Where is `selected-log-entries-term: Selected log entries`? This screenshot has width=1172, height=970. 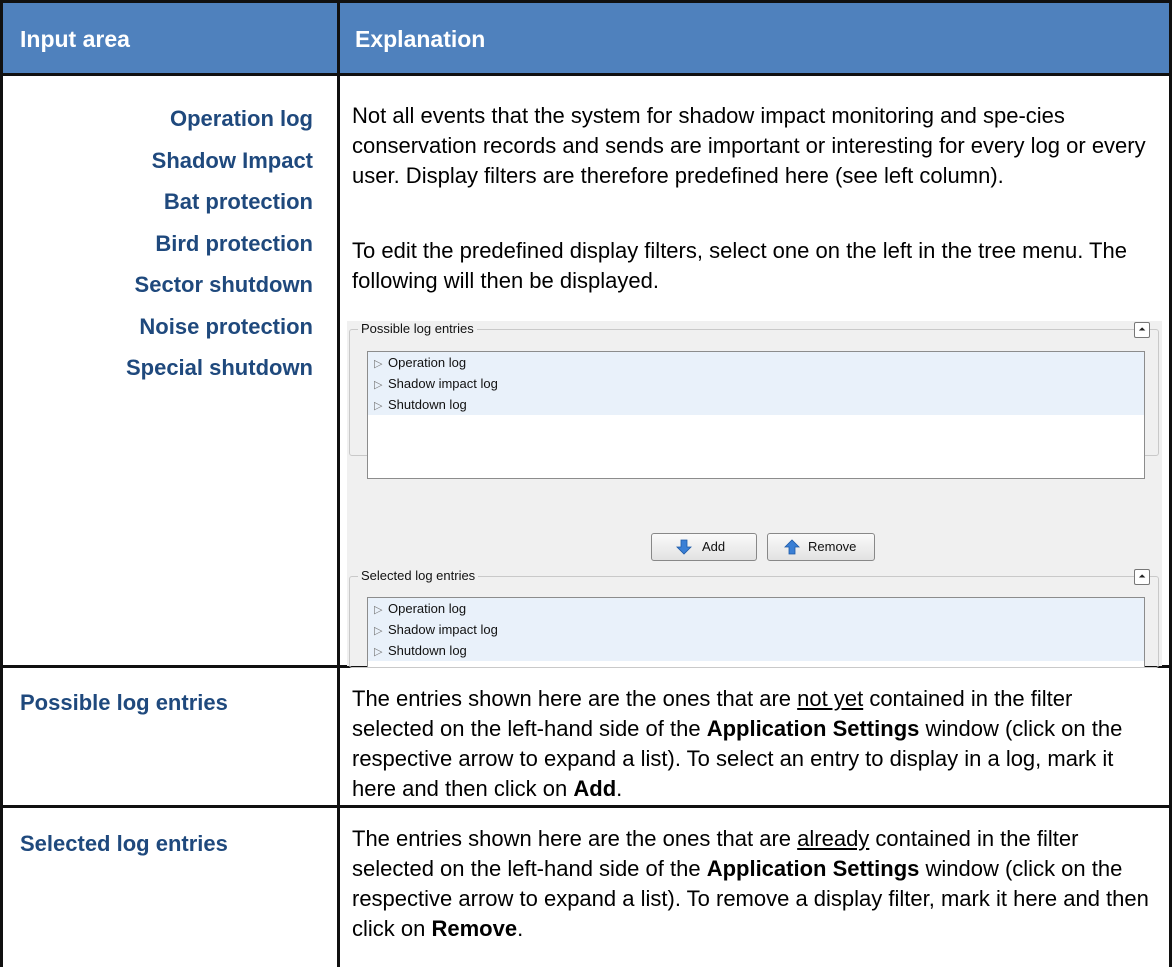
selected-log-entries-term: Selected log entries is located at coordinates (124, 843).